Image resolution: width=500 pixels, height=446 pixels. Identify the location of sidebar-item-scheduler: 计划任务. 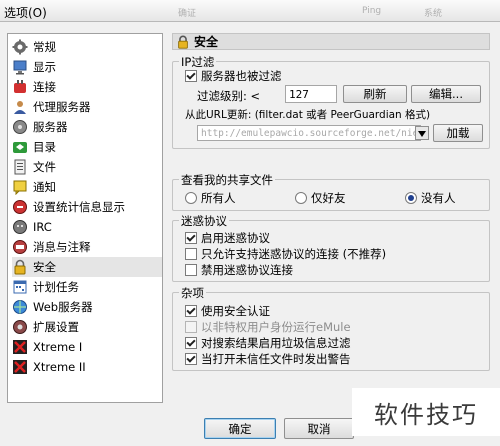
(87, 287).